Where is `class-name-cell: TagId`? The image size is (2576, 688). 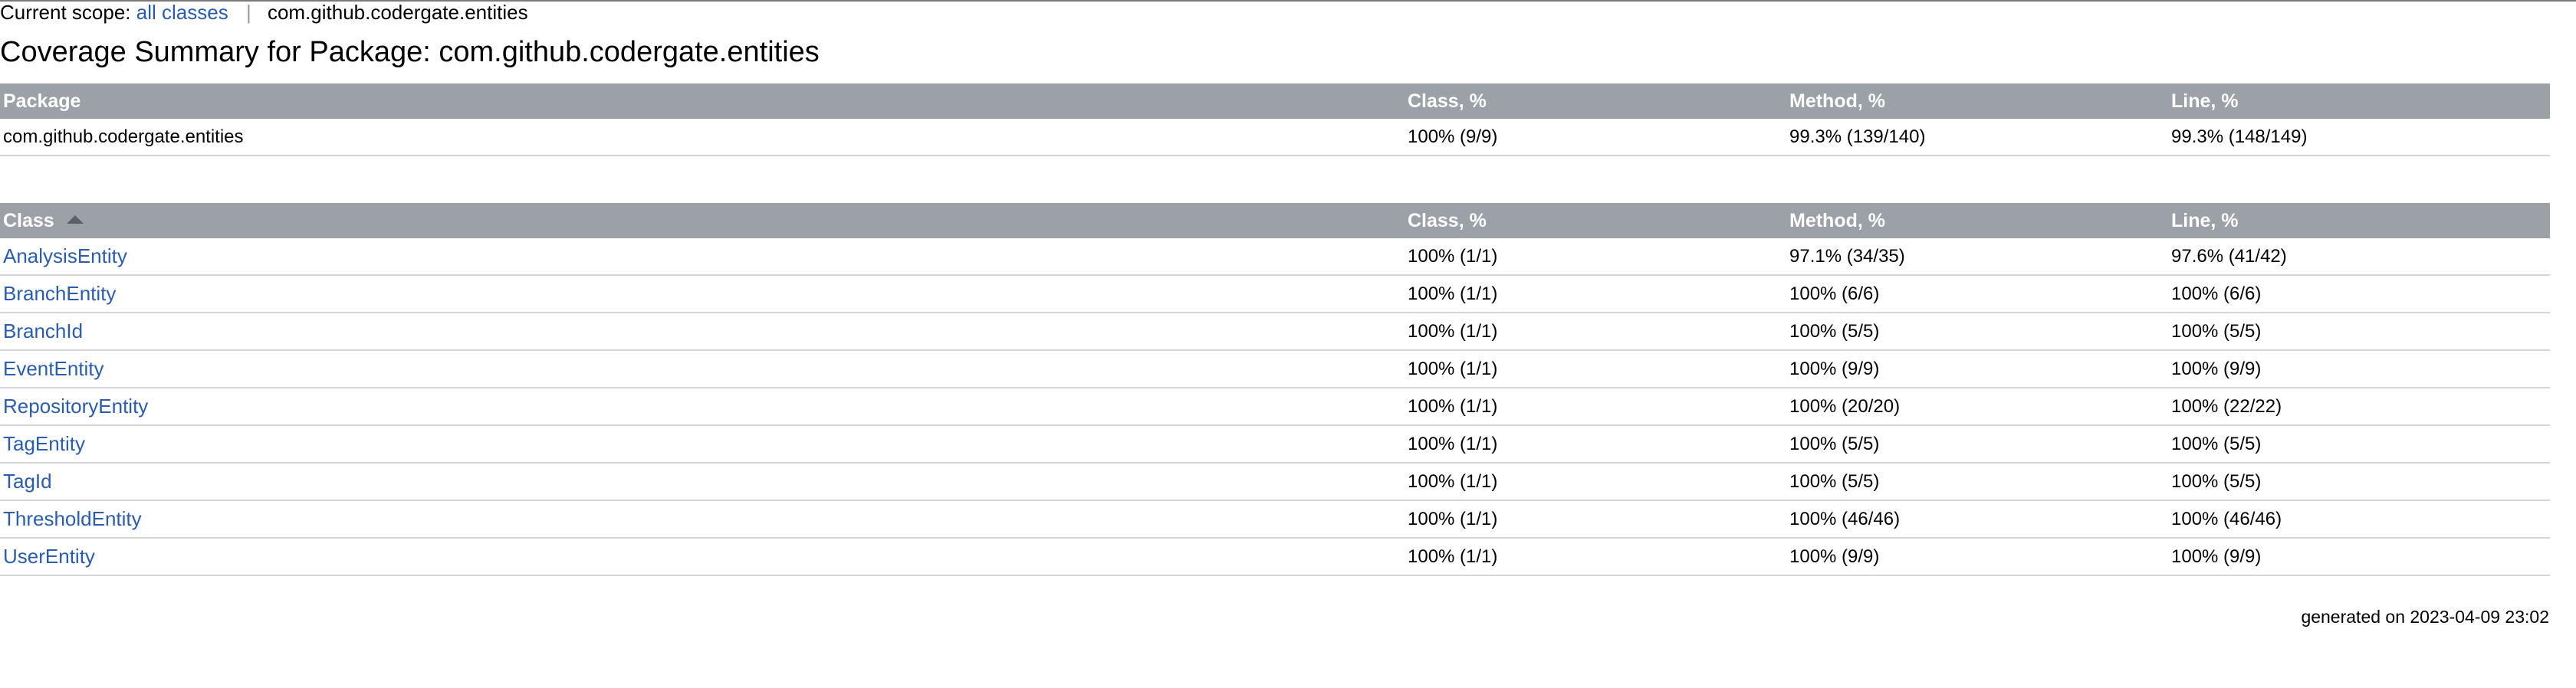 class-name-cell: TagId is located at coordinates (703, 482).